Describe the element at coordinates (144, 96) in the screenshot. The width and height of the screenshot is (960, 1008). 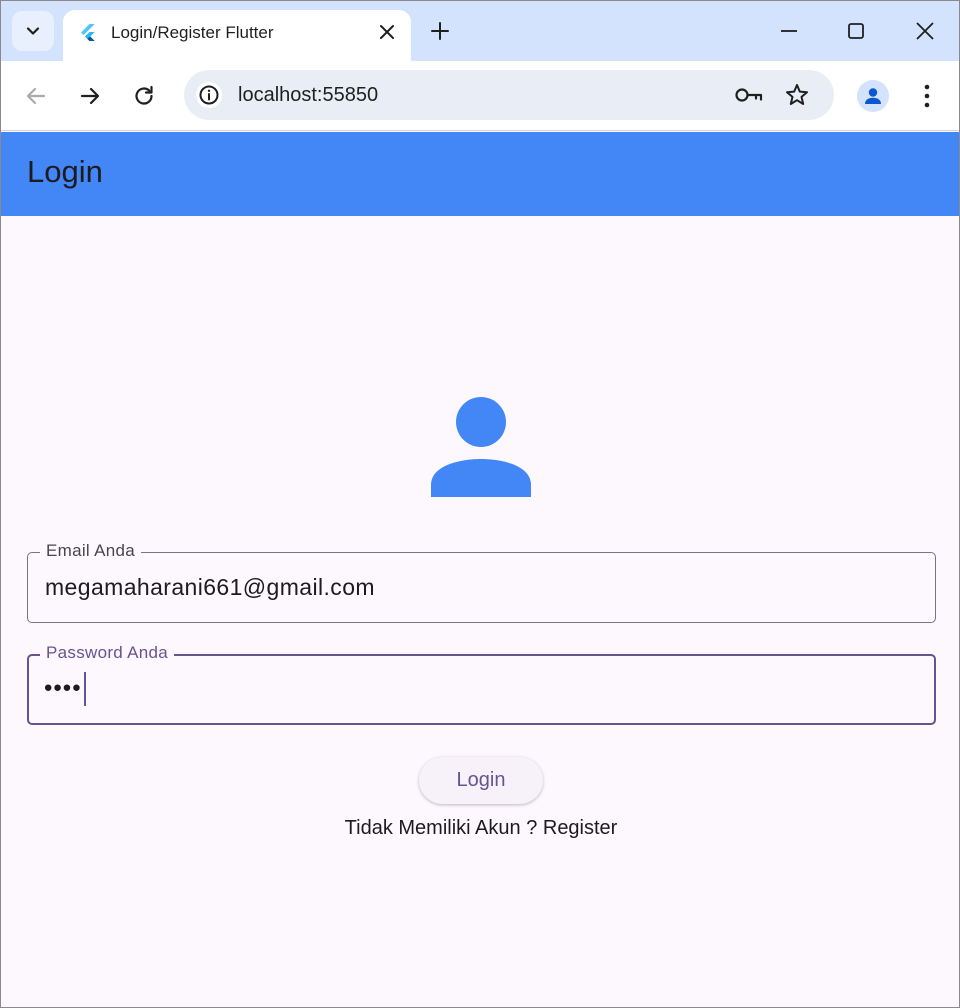
I see `reload-icon` at that location.